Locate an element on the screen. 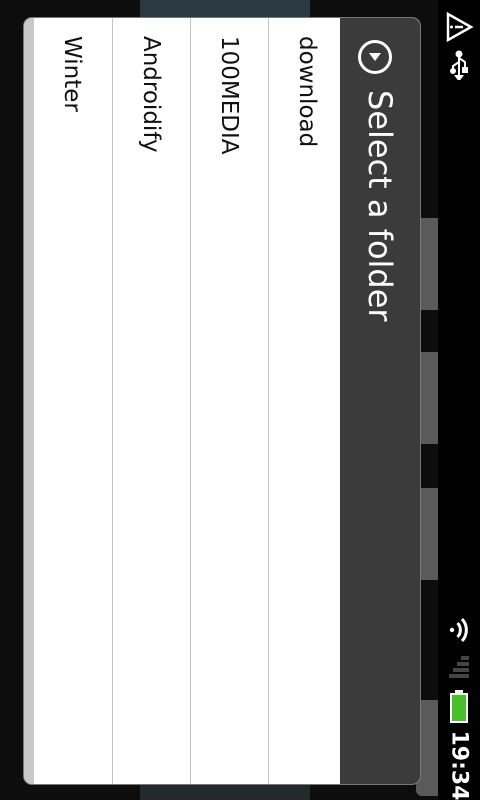 Image resolution: width=480 pixels, height=800 pixels. dialog-title-text: Select a folder is located at coordinates (380, 206).